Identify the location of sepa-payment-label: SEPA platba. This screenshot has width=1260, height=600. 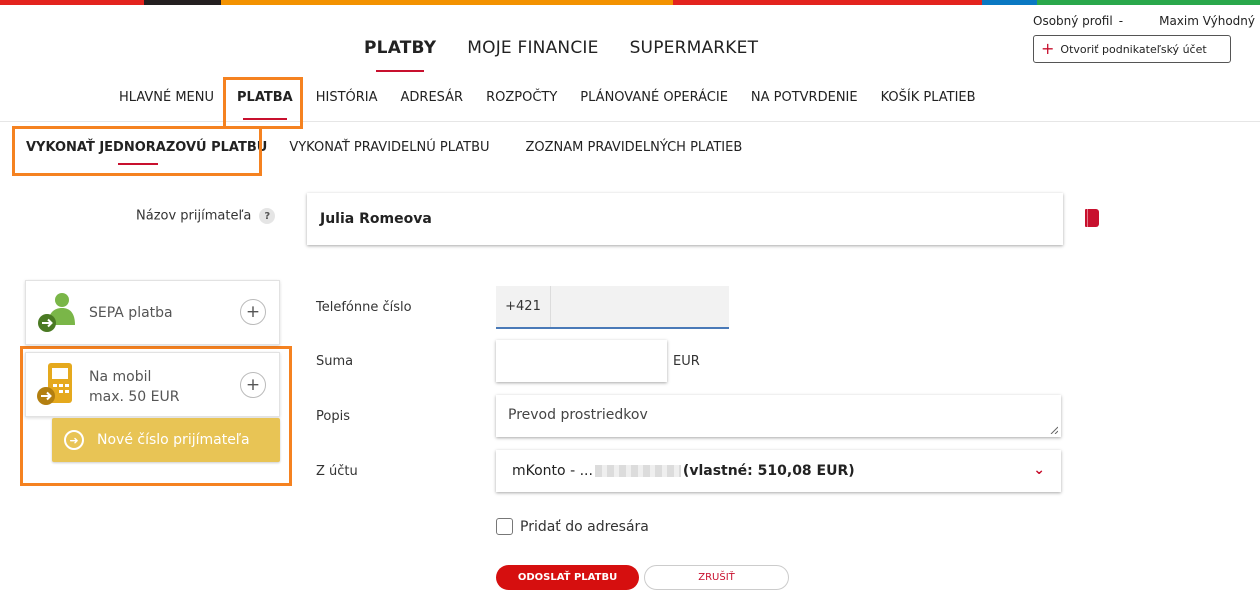
(131, 313).